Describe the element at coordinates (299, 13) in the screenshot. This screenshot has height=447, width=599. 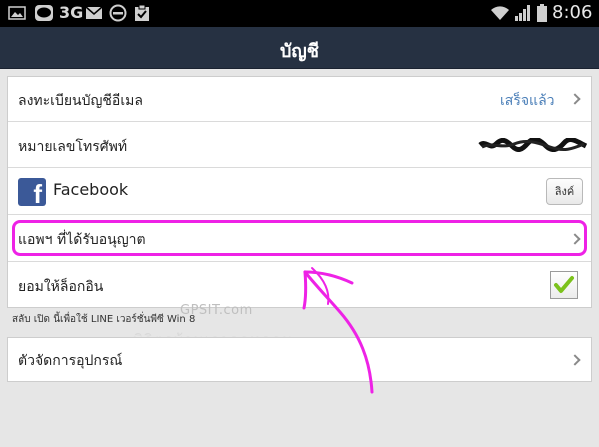
I see `status-bar: 3G 8:06` at that location.